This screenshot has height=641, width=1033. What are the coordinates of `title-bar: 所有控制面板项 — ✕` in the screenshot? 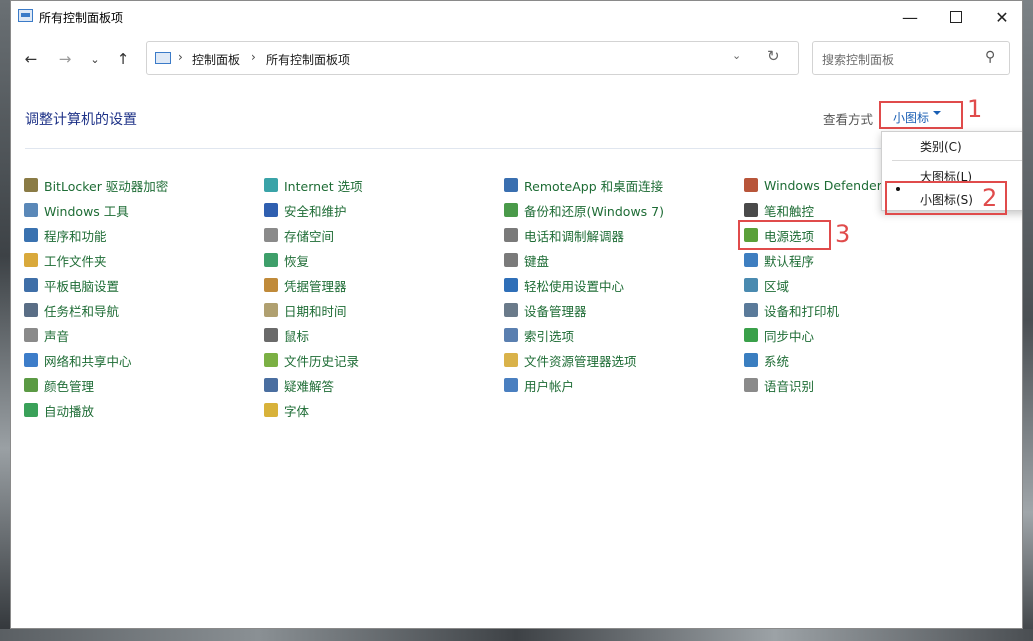 It's located at (516, 17).